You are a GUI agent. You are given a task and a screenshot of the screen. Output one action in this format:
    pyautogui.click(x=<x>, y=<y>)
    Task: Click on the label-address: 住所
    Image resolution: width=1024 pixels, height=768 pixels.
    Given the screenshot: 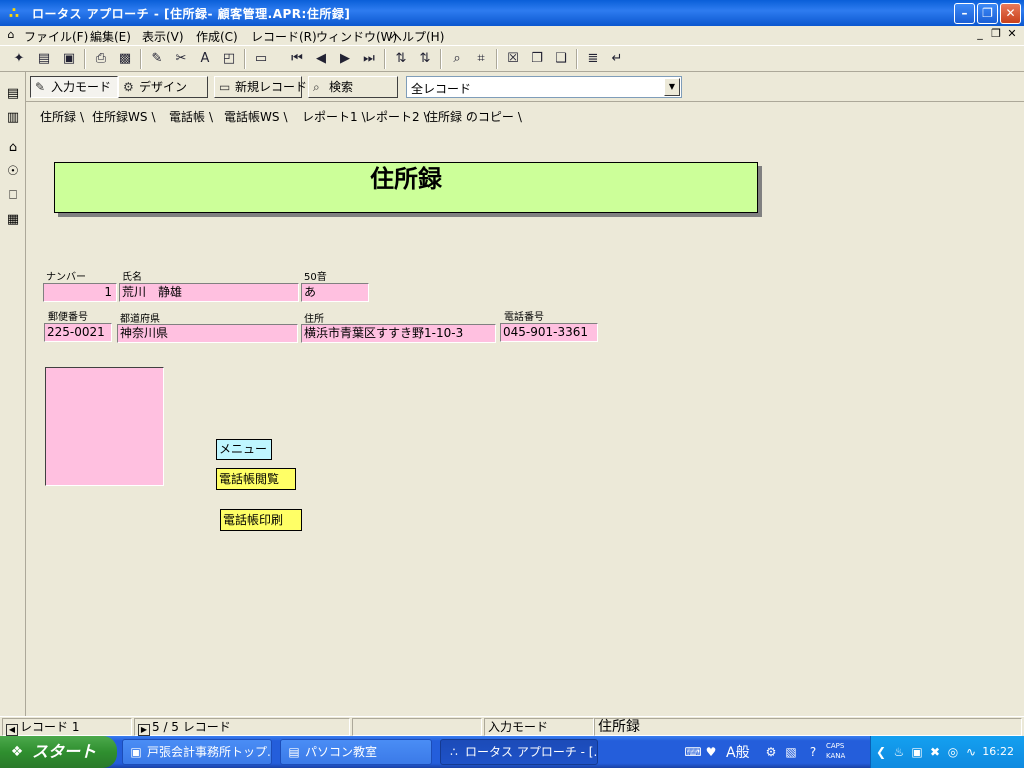 What is the action you would take?
    pyautogui.click(x=314, y=319)
    